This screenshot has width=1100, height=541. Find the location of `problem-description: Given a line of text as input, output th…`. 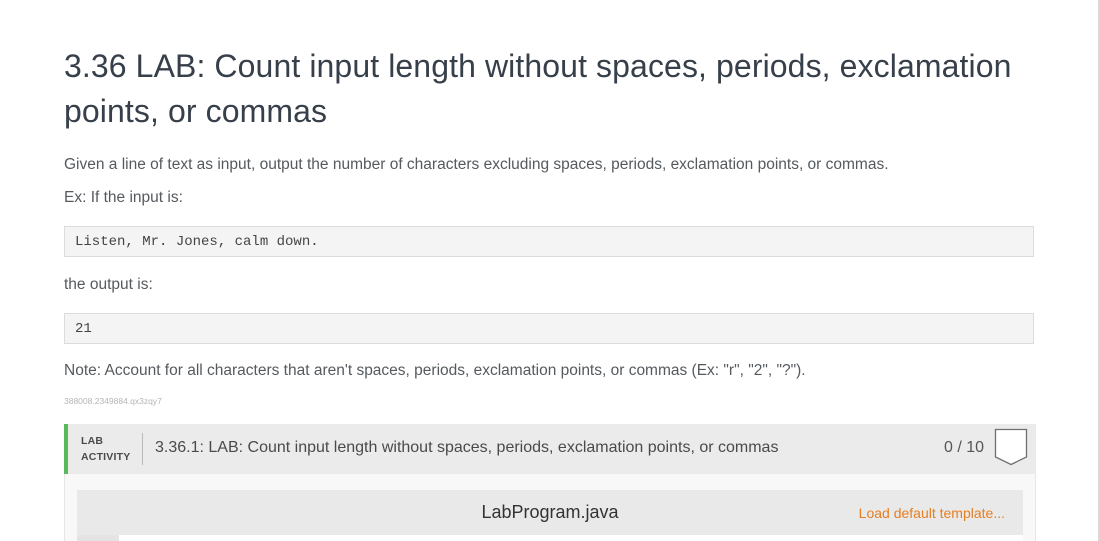

problem-description: Given a line of text as input, output th… is located at coordinates (476, 164).